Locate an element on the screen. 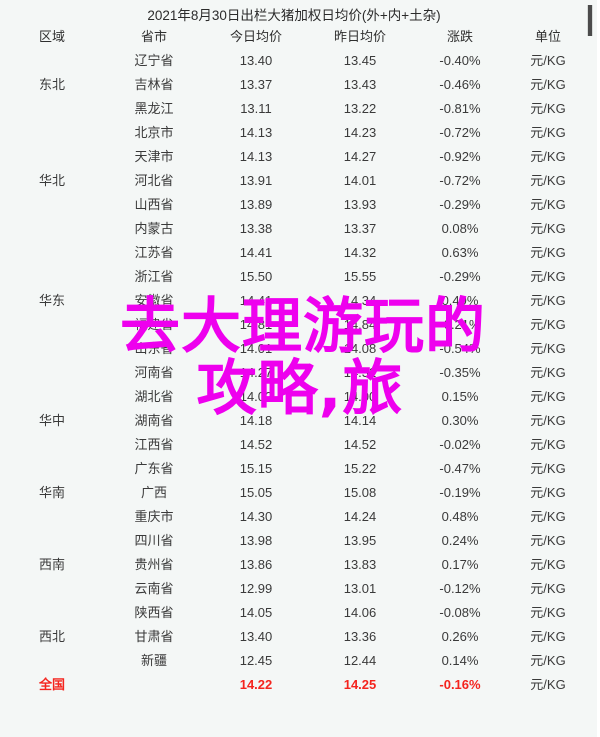  cell-change: -0.12% is located at coordinates (460, 588).